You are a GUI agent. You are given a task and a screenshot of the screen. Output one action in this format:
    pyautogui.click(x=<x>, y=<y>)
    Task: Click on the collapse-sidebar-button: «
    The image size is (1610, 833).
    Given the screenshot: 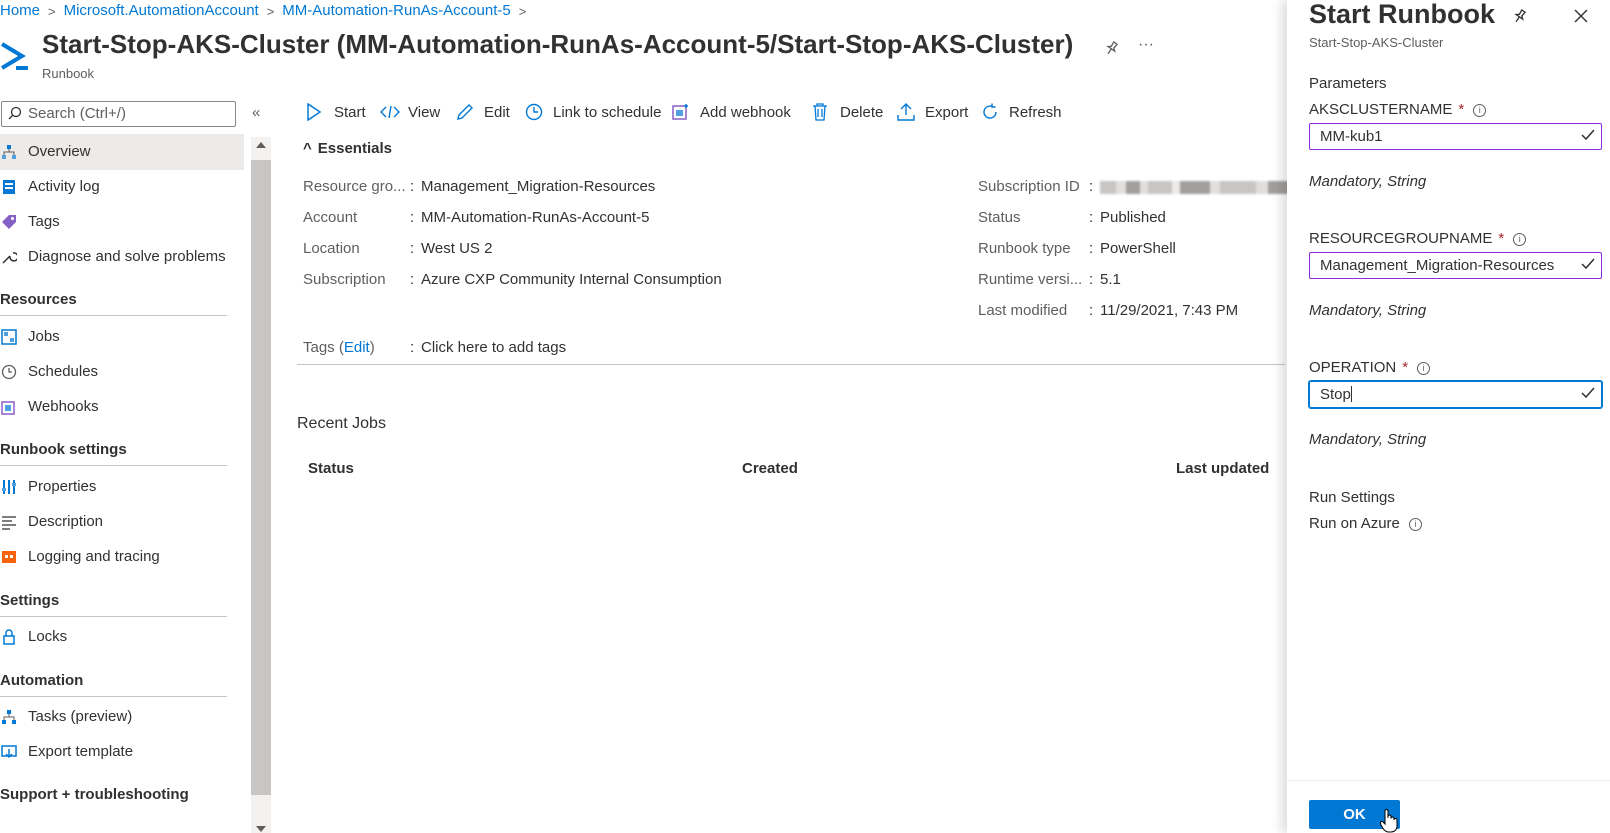 What is the action you would take?
    pyautogui.click(x=256, y=112)
    